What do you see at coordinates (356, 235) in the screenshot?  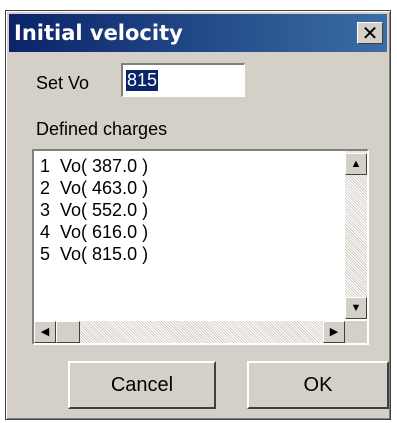 I see `vertical-scrollbar: ▲ ▼` at bounding box center [356, 235].